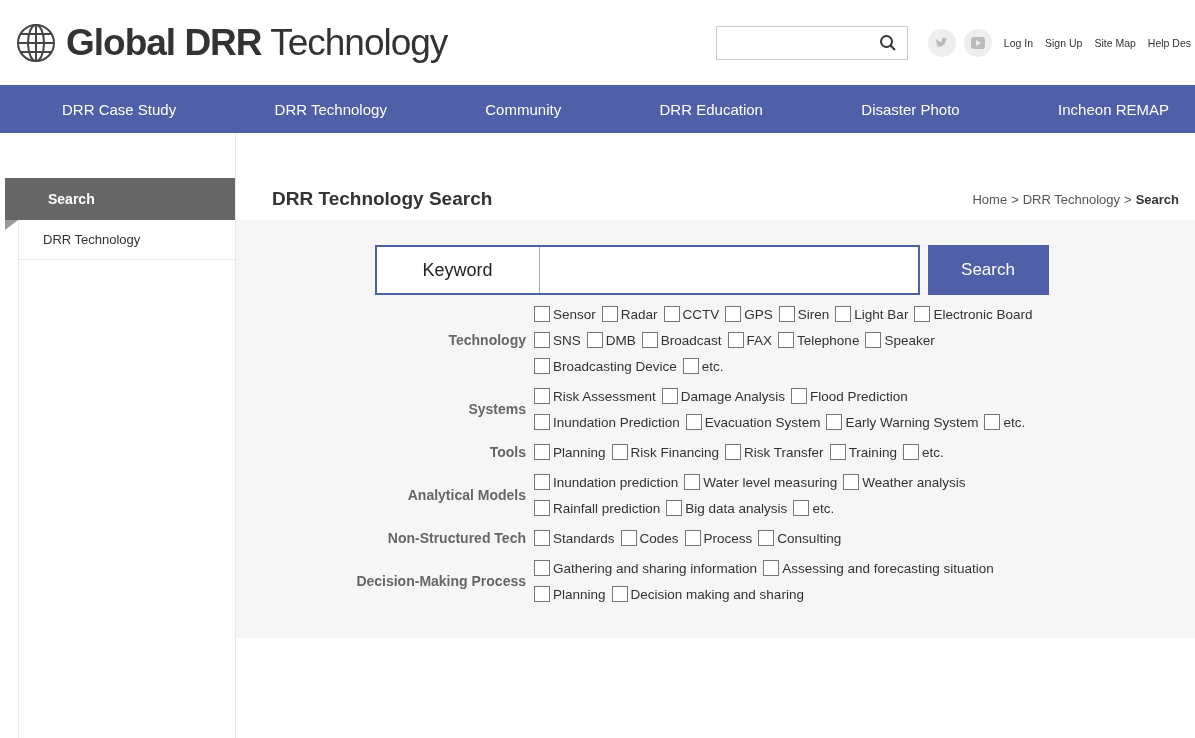  What do you see at coordinates (1071, 199) in the screenshot?
I see `breadcrumb-item: DRR Technology` at bounding box center [1071, 199].